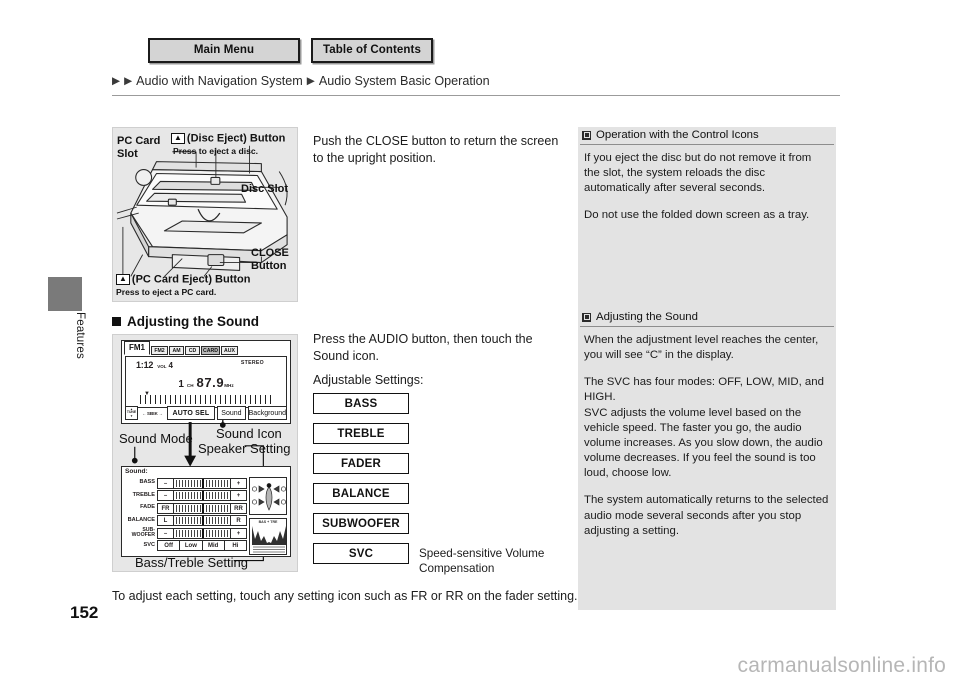 The width and height of the screenshot is (960, 686). I want to click on sidebar-note-1-header: Operation with the Control Icons, so click(707, 135).